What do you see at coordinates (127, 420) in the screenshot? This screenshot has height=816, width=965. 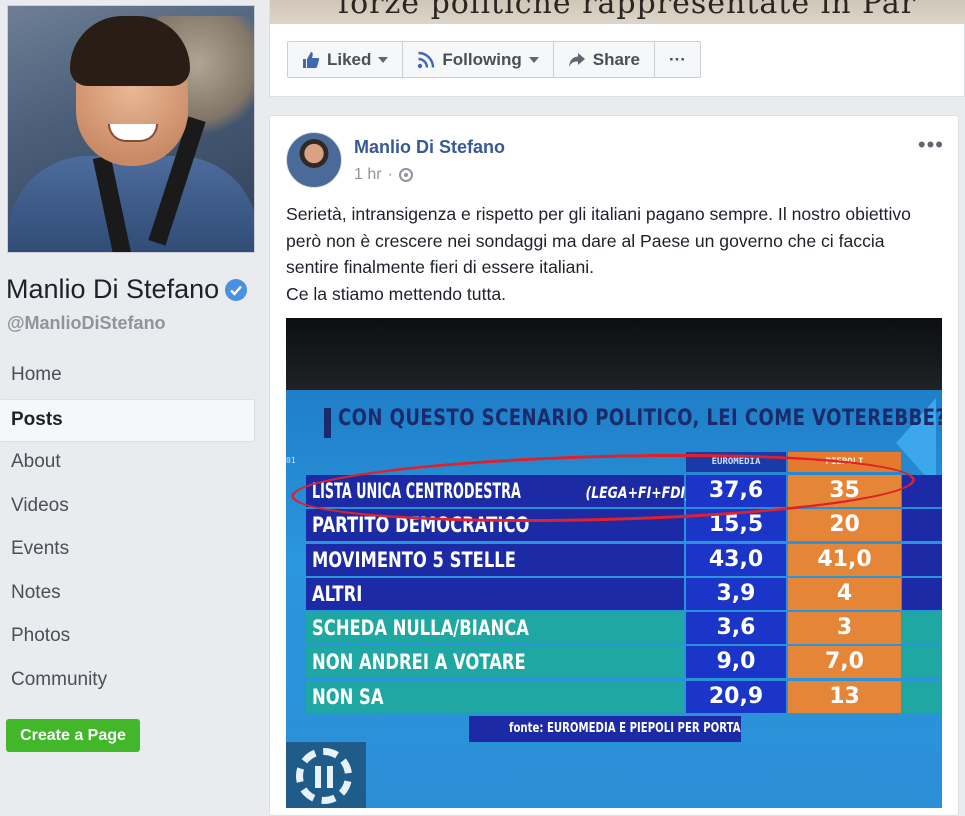 I see `nav-item-posts: Posts` at bounding box center [127, 420].